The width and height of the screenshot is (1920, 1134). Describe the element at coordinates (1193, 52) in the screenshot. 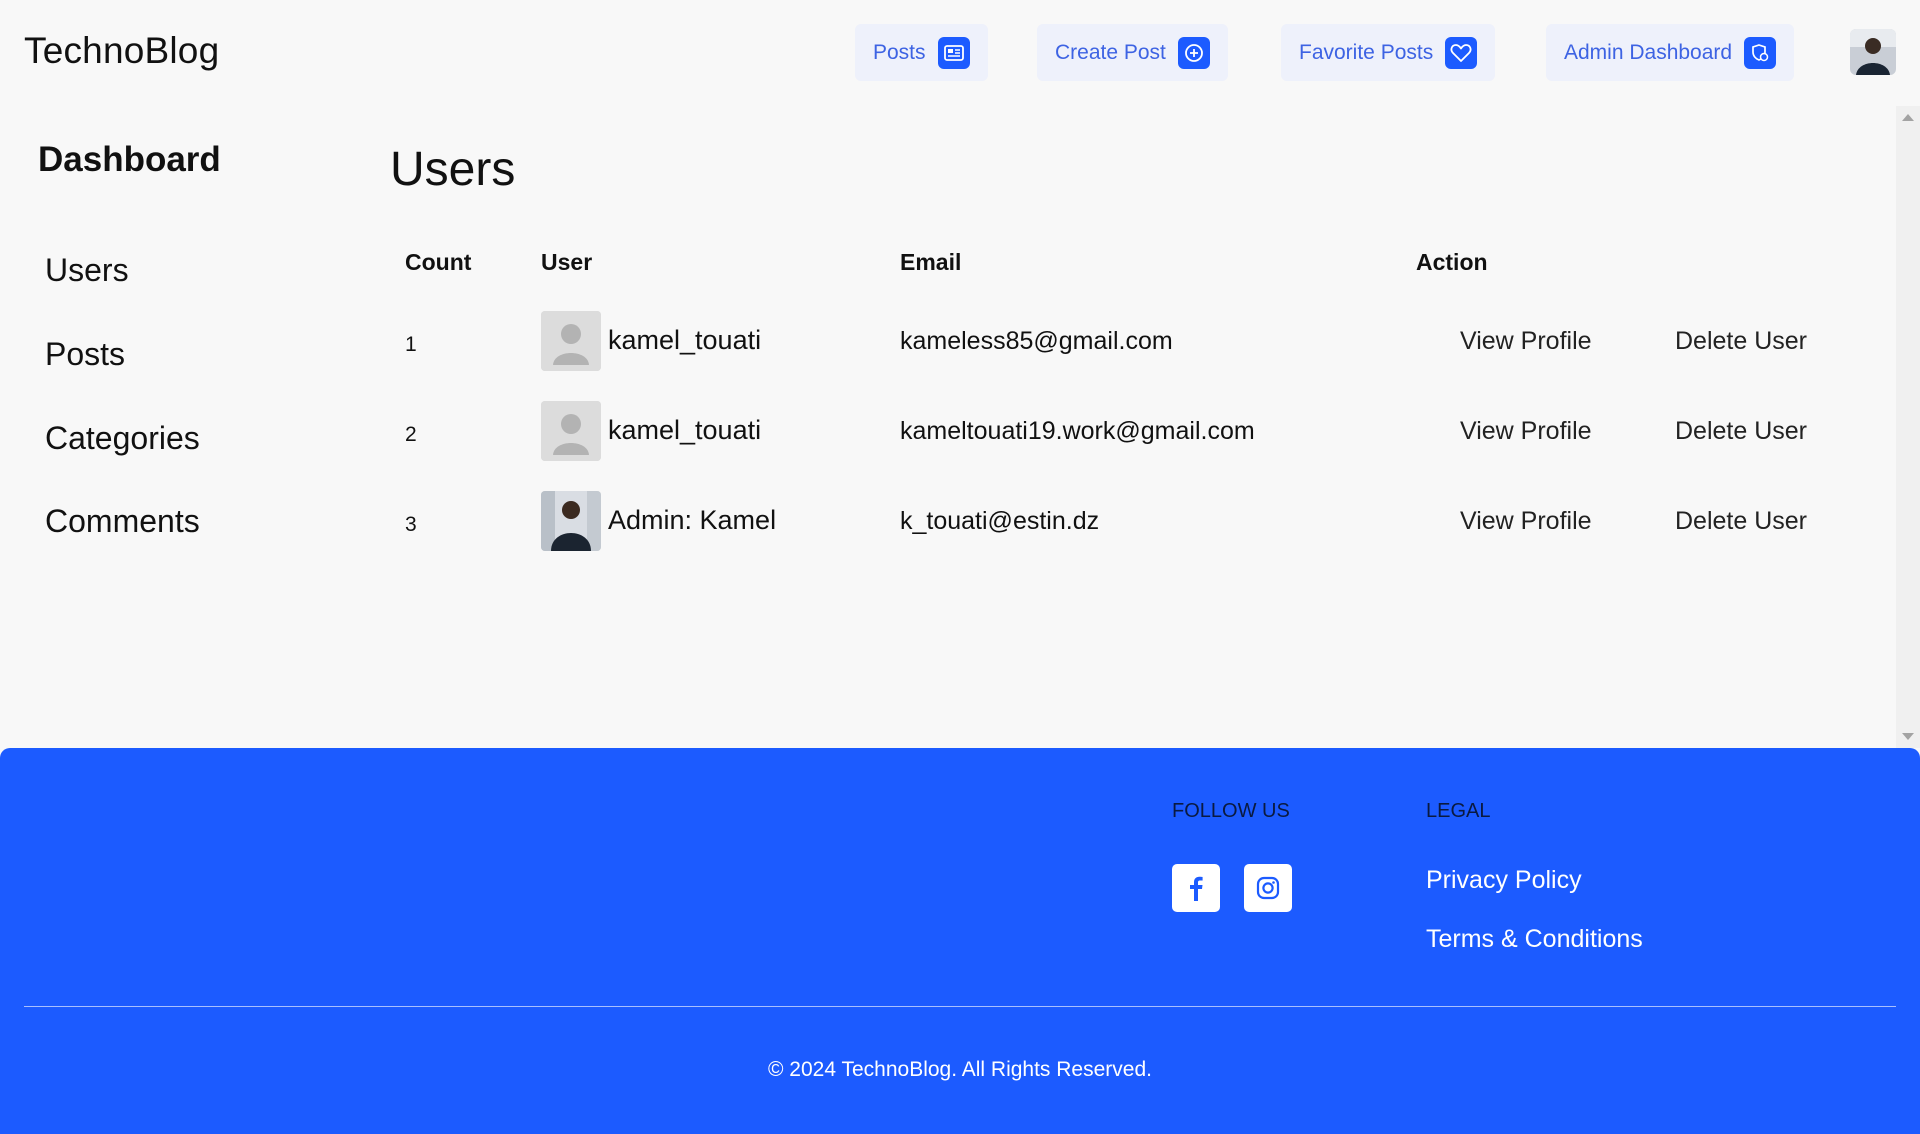

I see `plus-circle-icon` at that location.